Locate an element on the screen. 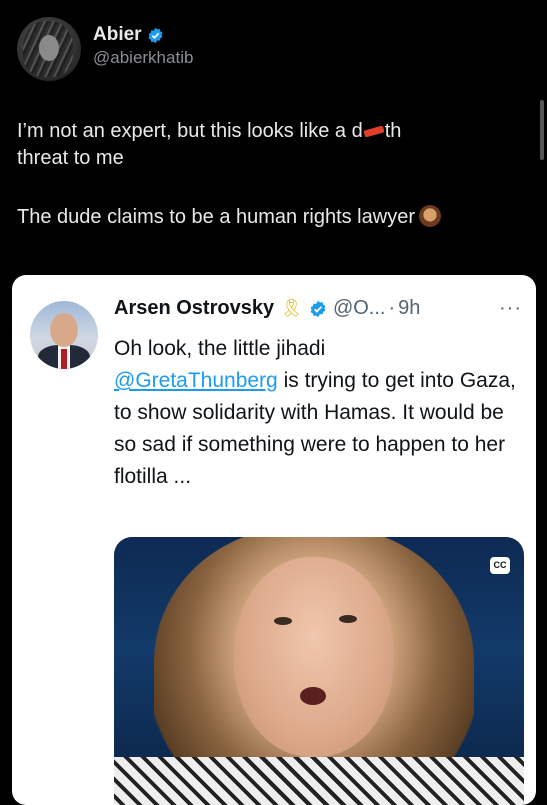  redaction-mark is located at coordinates (374, 131).